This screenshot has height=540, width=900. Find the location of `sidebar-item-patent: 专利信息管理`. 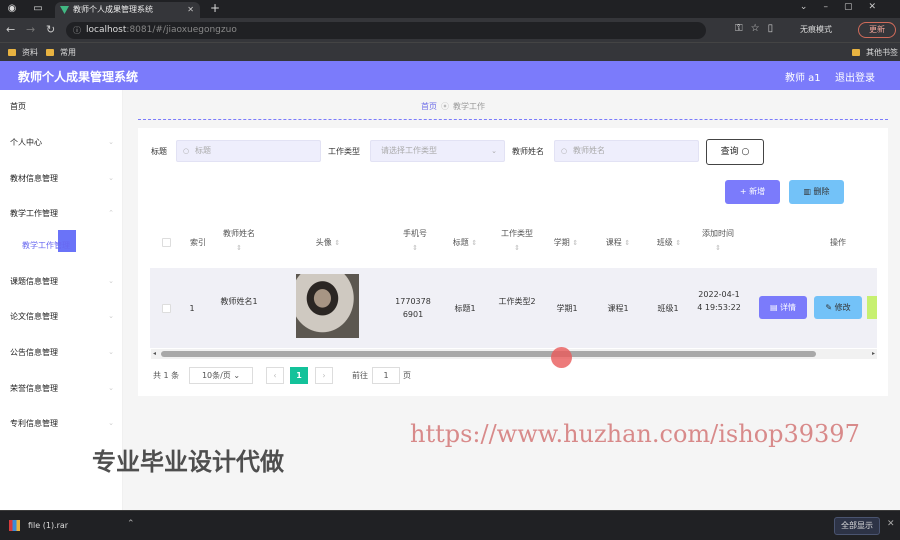

sidebar-item-patent: 专利信息管理 is located at coordinates (34, 423).